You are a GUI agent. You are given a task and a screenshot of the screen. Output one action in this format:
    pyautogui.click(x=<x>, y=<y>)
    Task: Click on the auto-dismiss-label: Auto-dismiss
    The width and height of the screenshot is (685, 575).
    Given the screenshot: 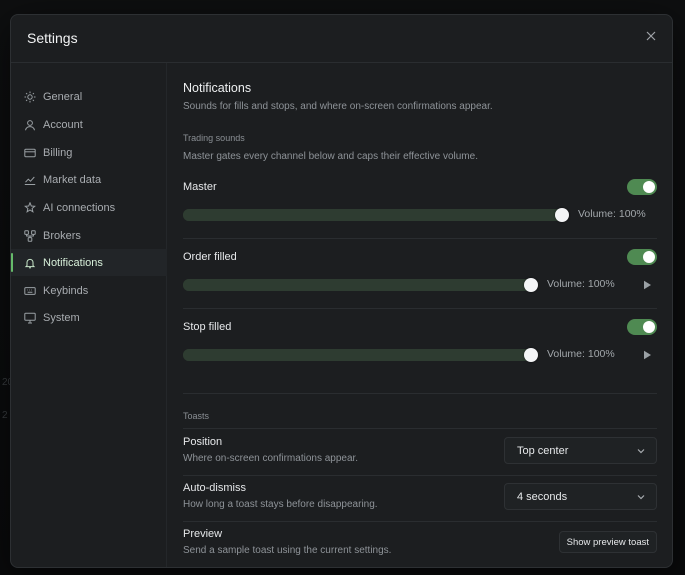 What is the action you would take?
    pyautogui.click(x=214, y=488)
    